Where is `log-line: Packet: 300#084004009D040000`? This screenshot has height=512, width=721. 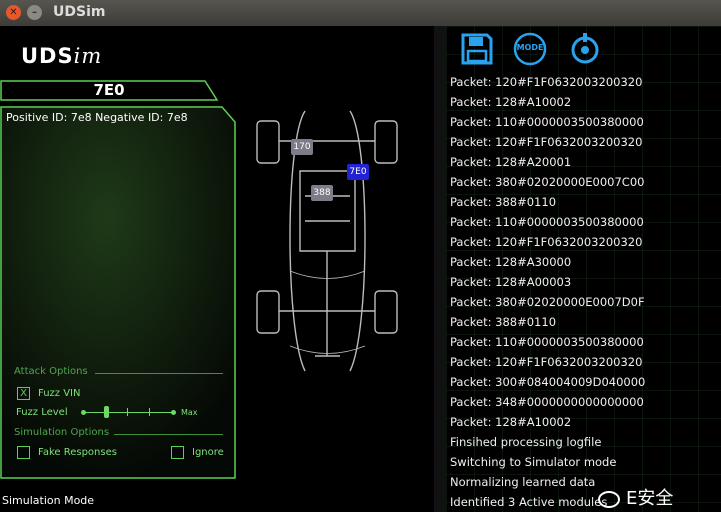 log-line: Packet: 300#084004009D040000 is located at coordinates (548, 382).